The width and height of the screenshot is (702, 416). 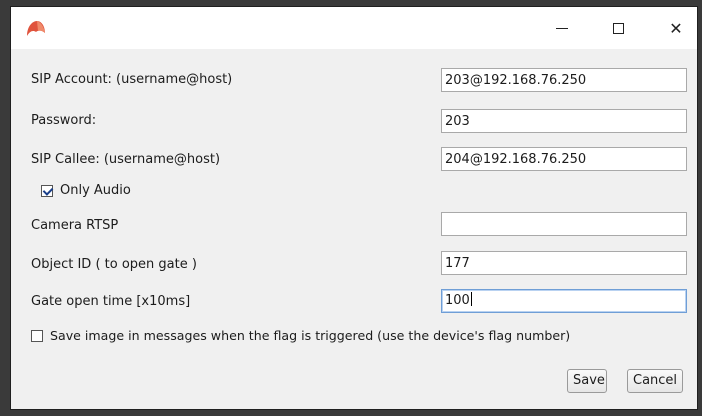 What do you see at coordinates (132, 79) in the screenshot?
I see `sip-account-label: SIP Account: (username@host)` at bounding box center [132, 79].